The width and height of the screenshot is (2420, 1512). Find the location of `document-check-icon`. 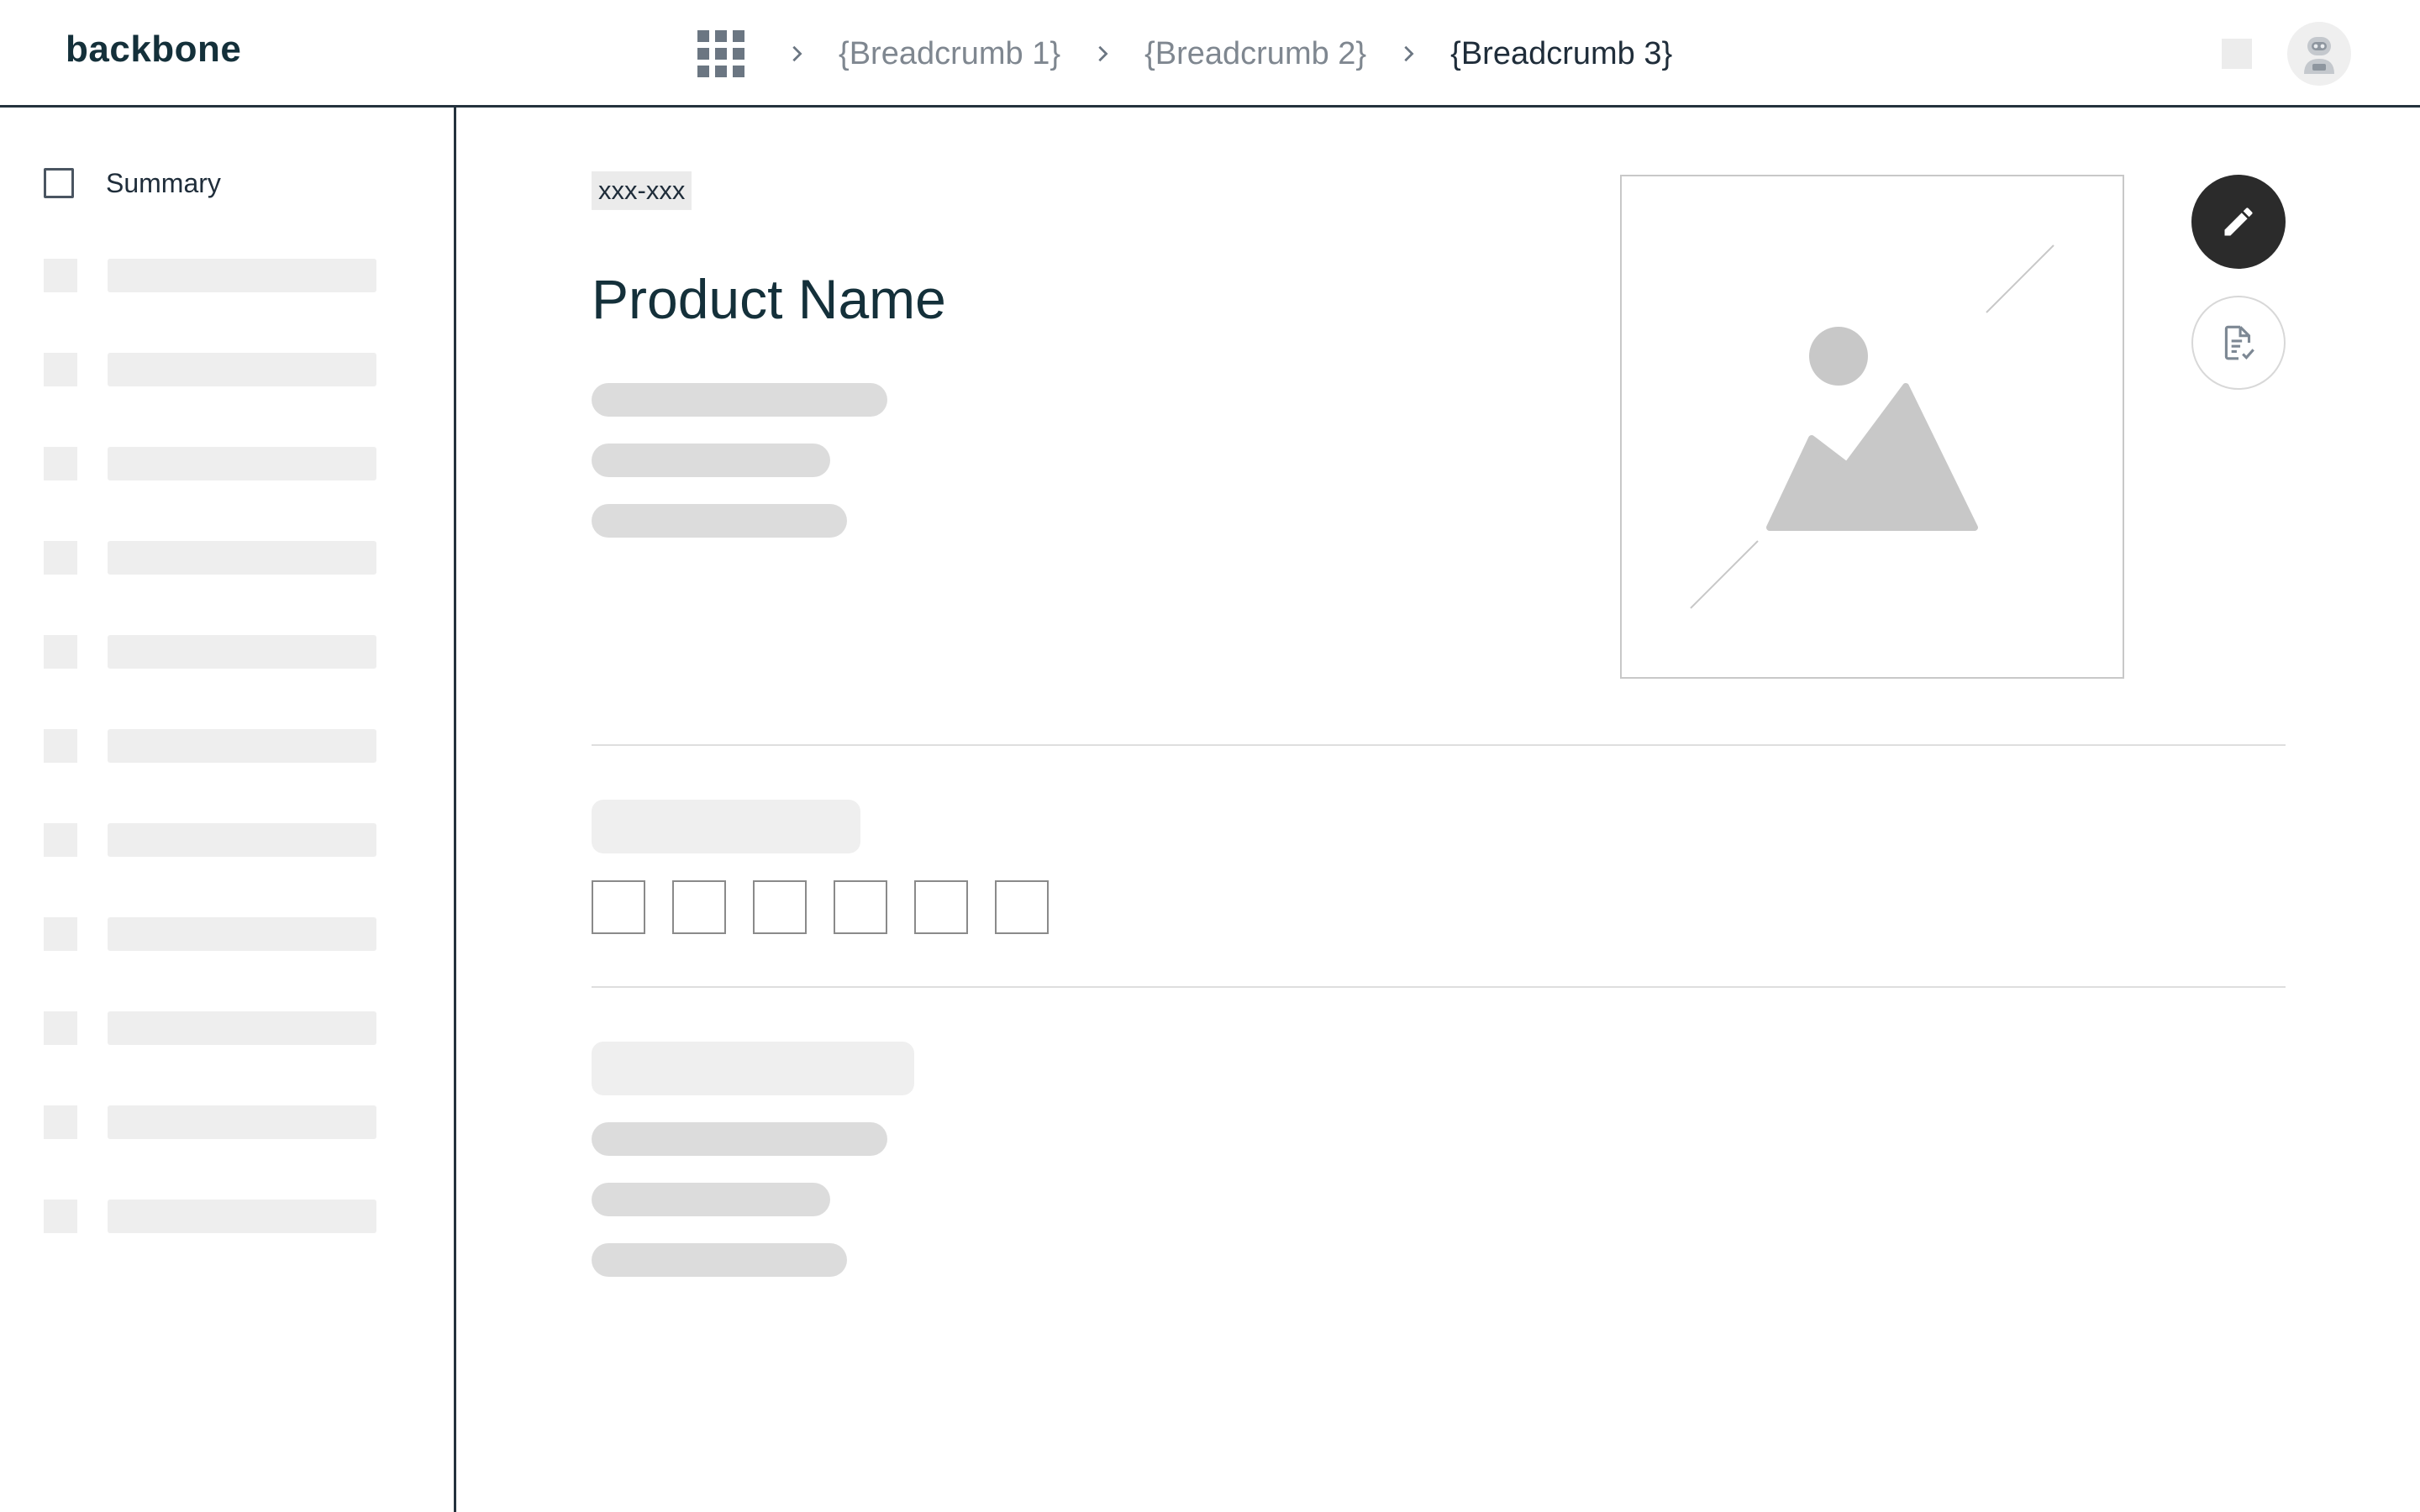

document-check-icon is located at coordinates (2239, 342).